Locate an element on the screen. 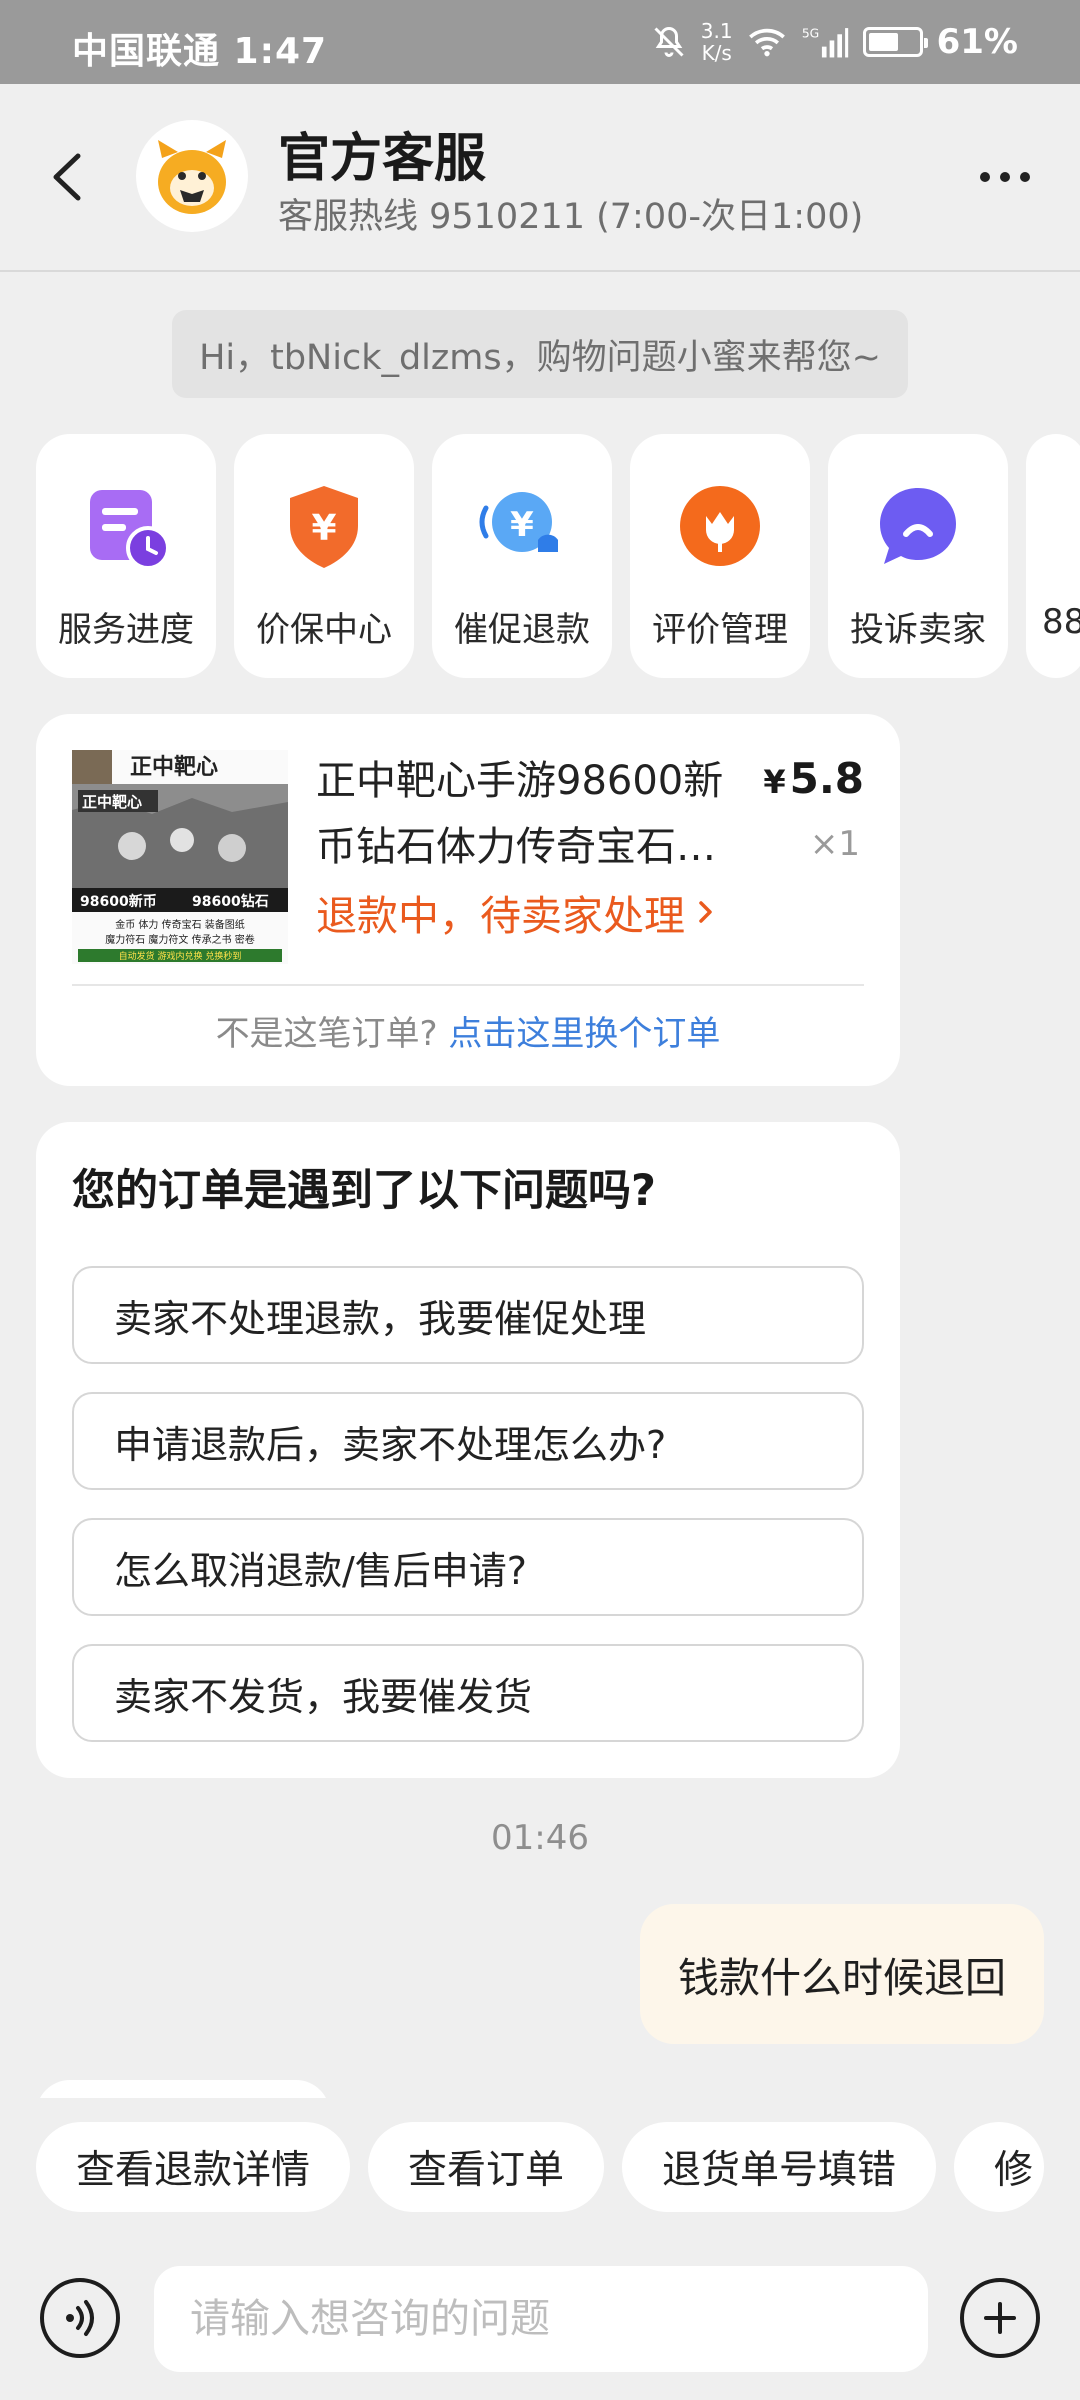 Image resolution: width=1080 pixels, height=2400 pixels. refund-status-text: 退款中，待卖家处理 is located at coordinates (500, 916).